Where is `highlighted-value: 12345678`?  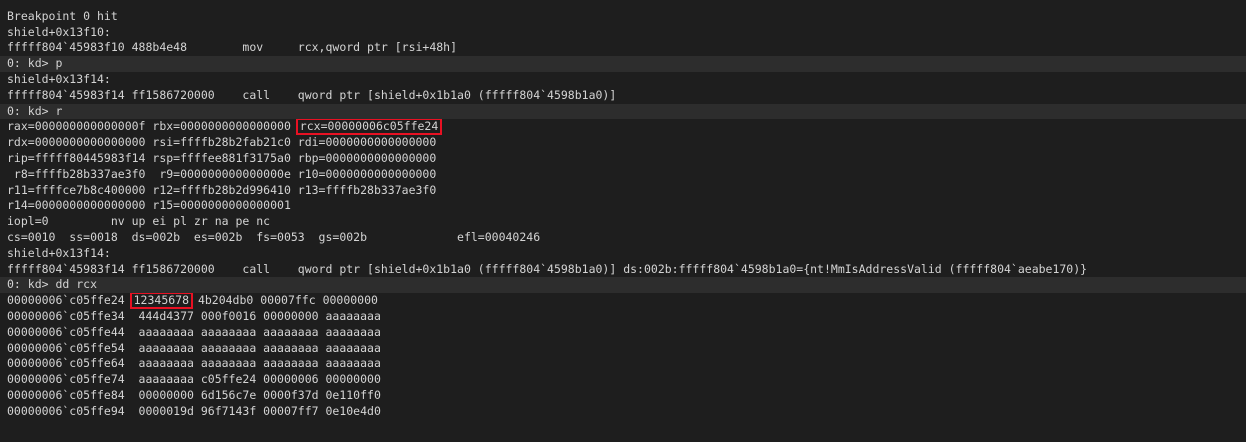 highlighted-value: 12345678 is located at coordinates (161, 301).